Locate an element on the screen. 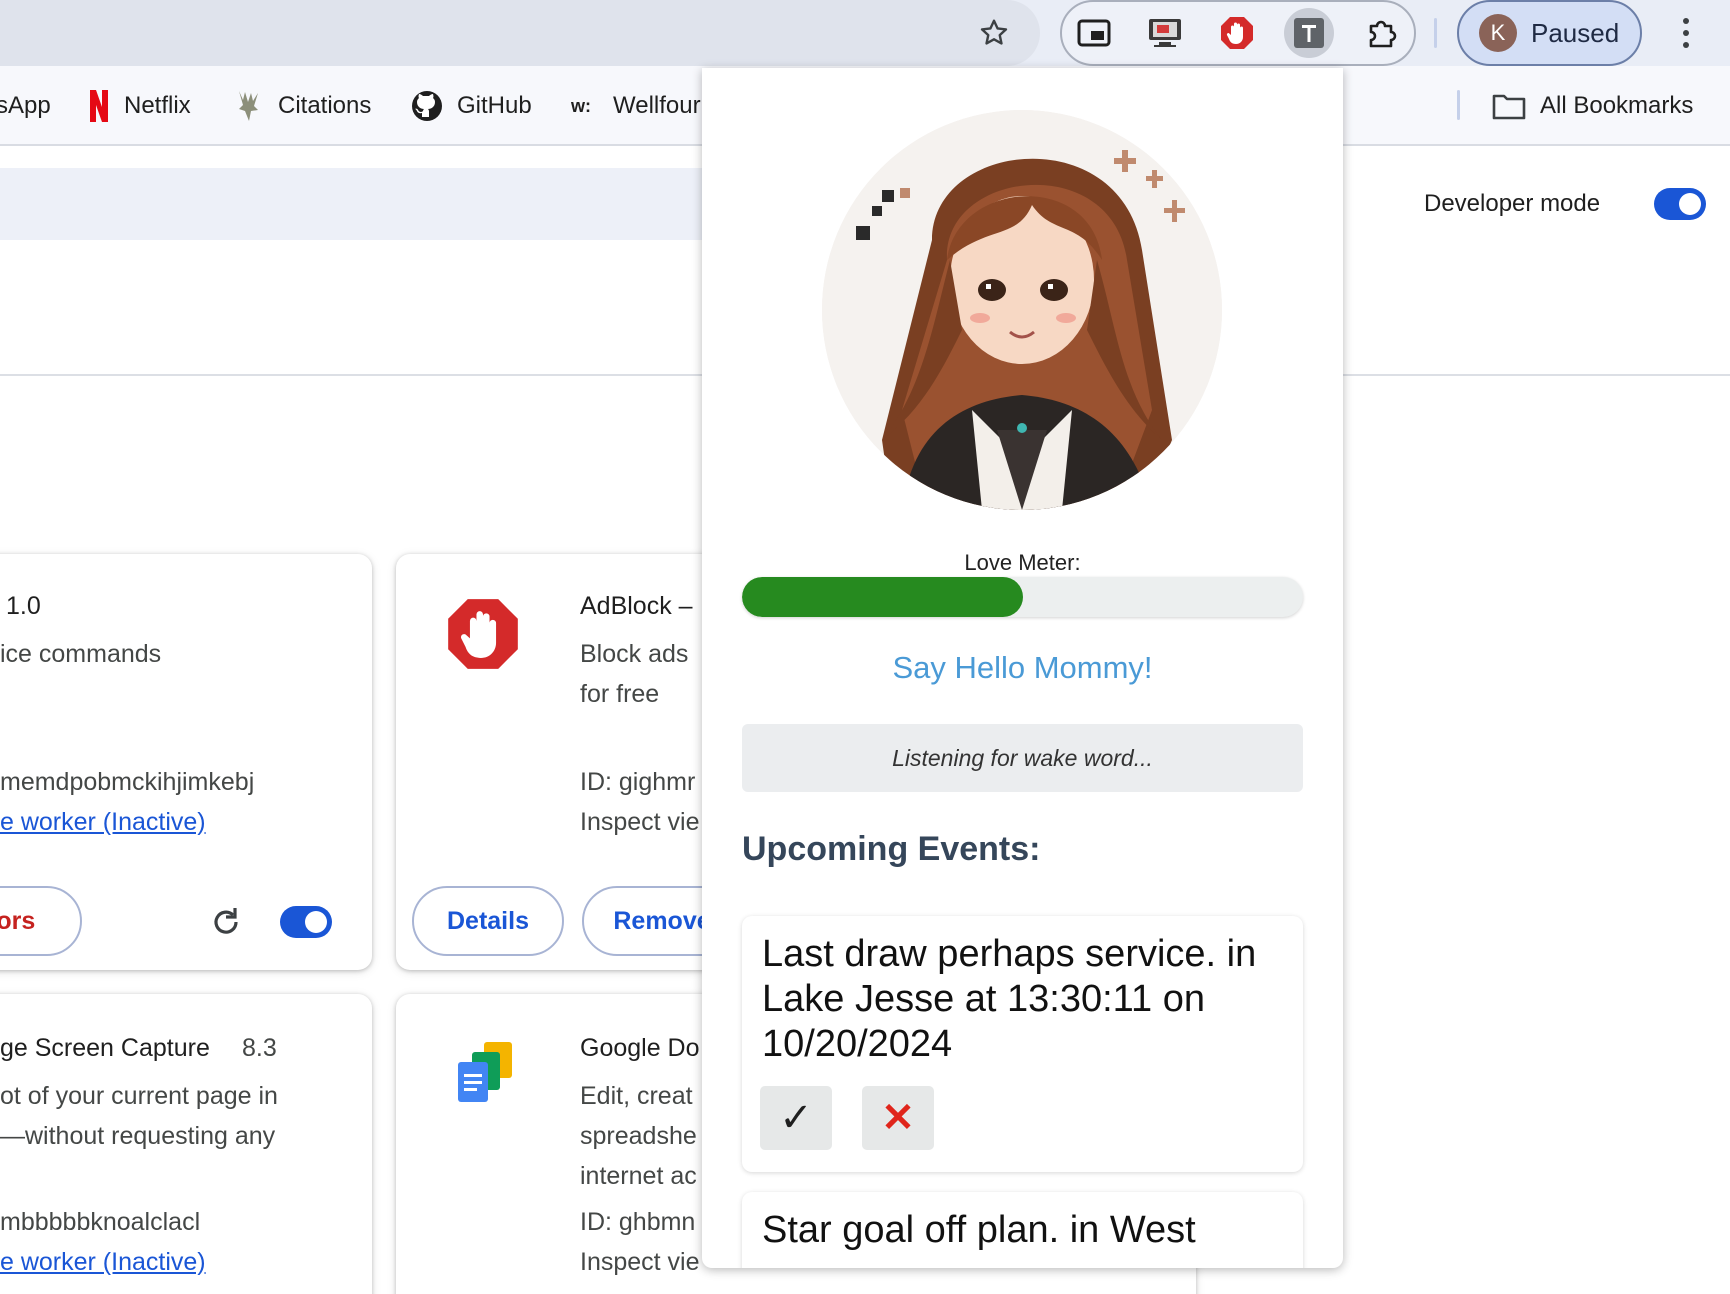  love-meter-bar is located at coordinates (1022, 597).